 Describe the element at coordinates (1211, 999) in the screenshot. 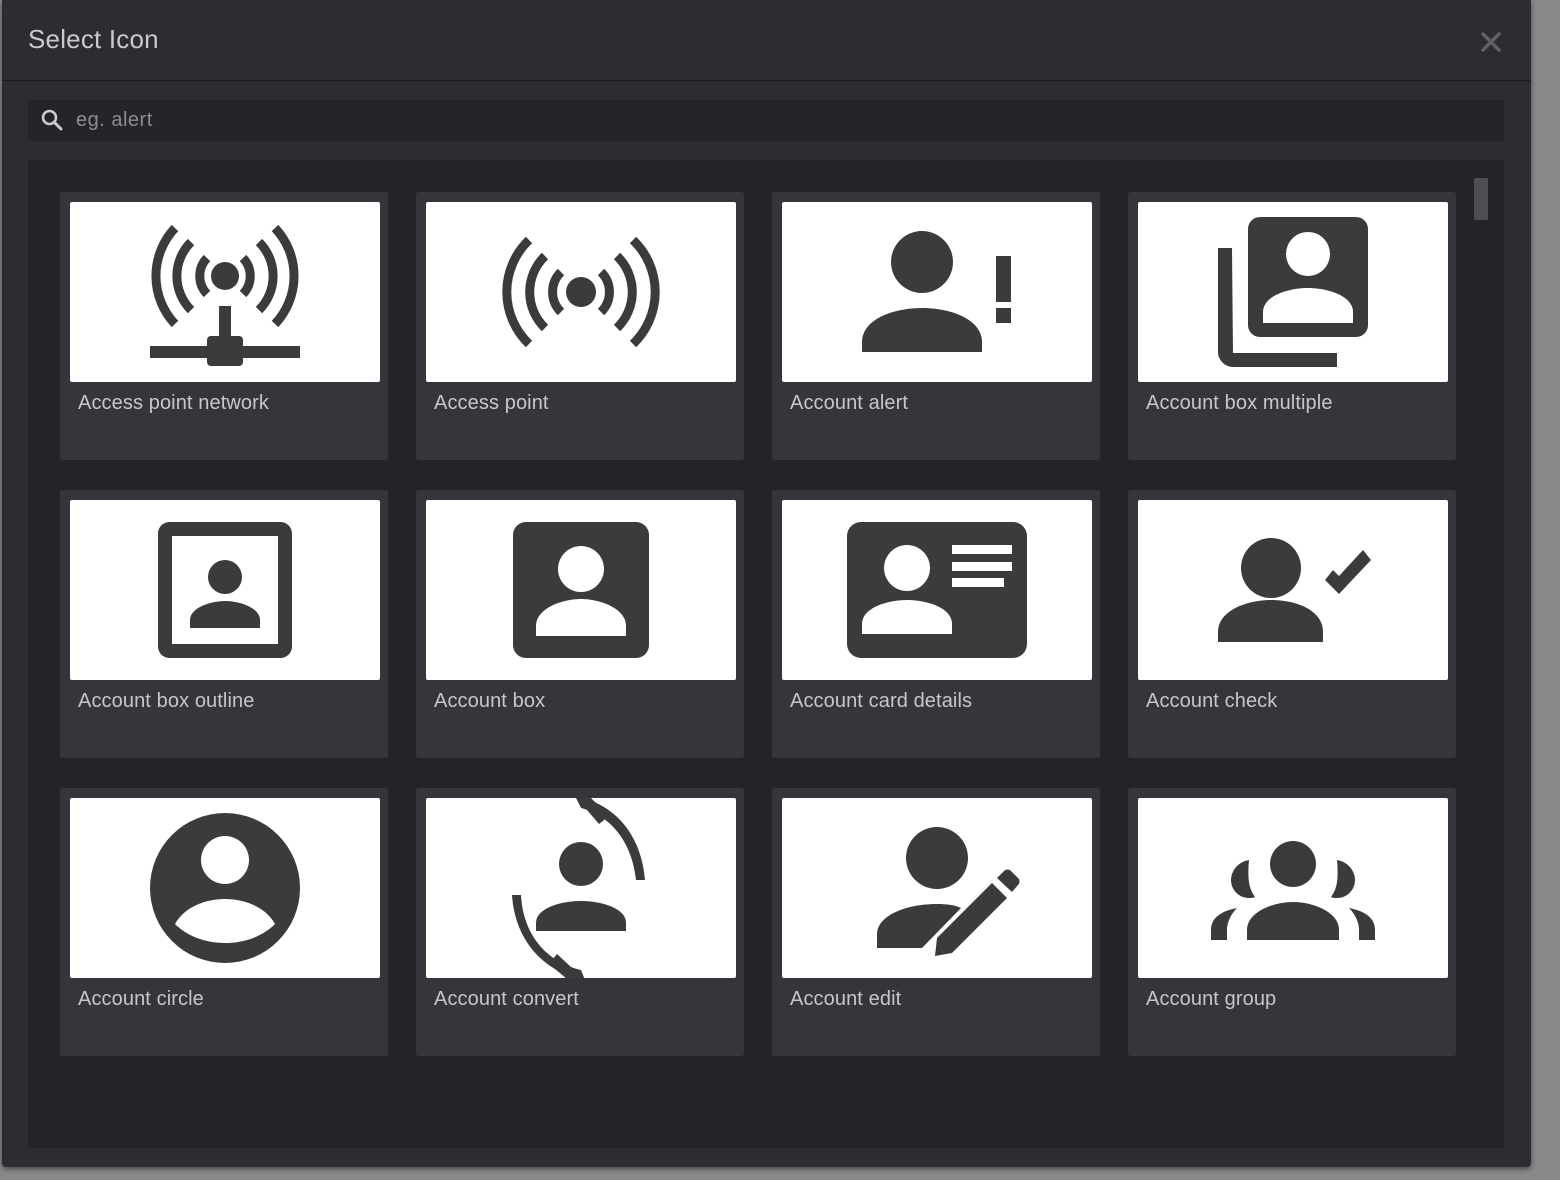

I see `icon-label: Account group` at that location.